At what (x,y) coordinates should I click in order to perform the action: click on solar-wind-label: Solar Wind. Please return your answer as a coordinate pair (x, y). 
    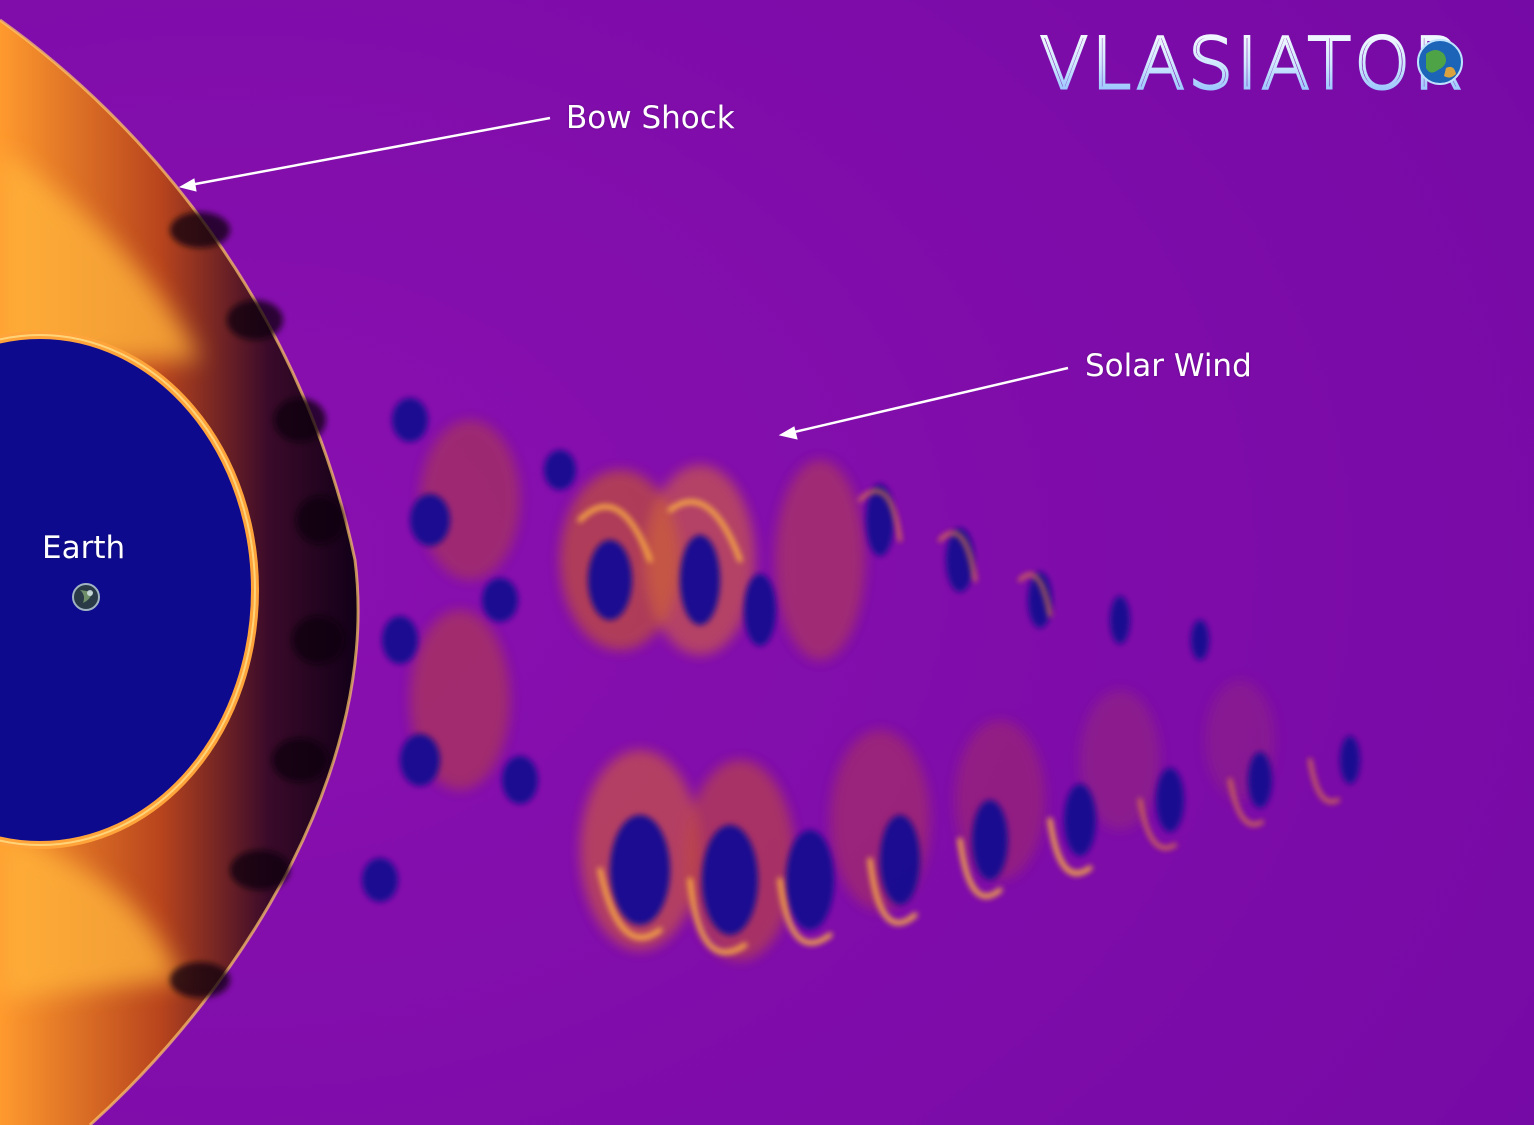
    Looking at the image, I should click on (1168, 366).